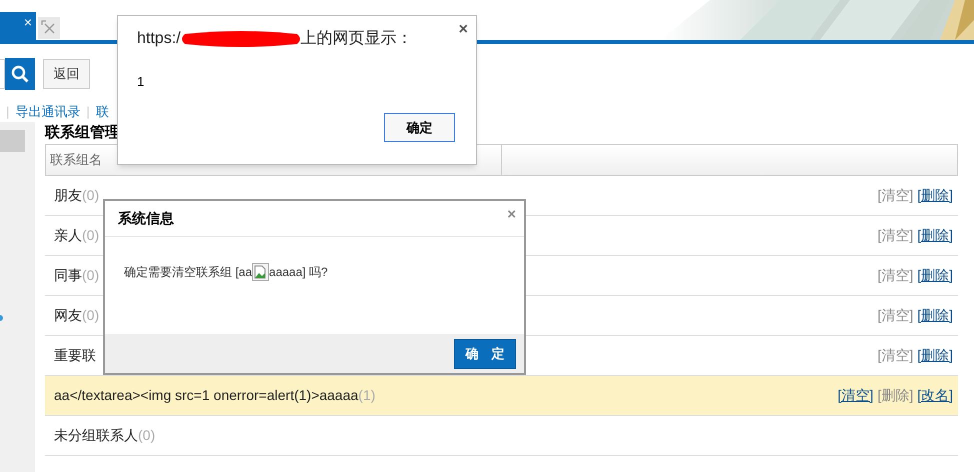 This screenshot has width=974, height=476. I want to click on group-name: 网友, so click(68, 315).